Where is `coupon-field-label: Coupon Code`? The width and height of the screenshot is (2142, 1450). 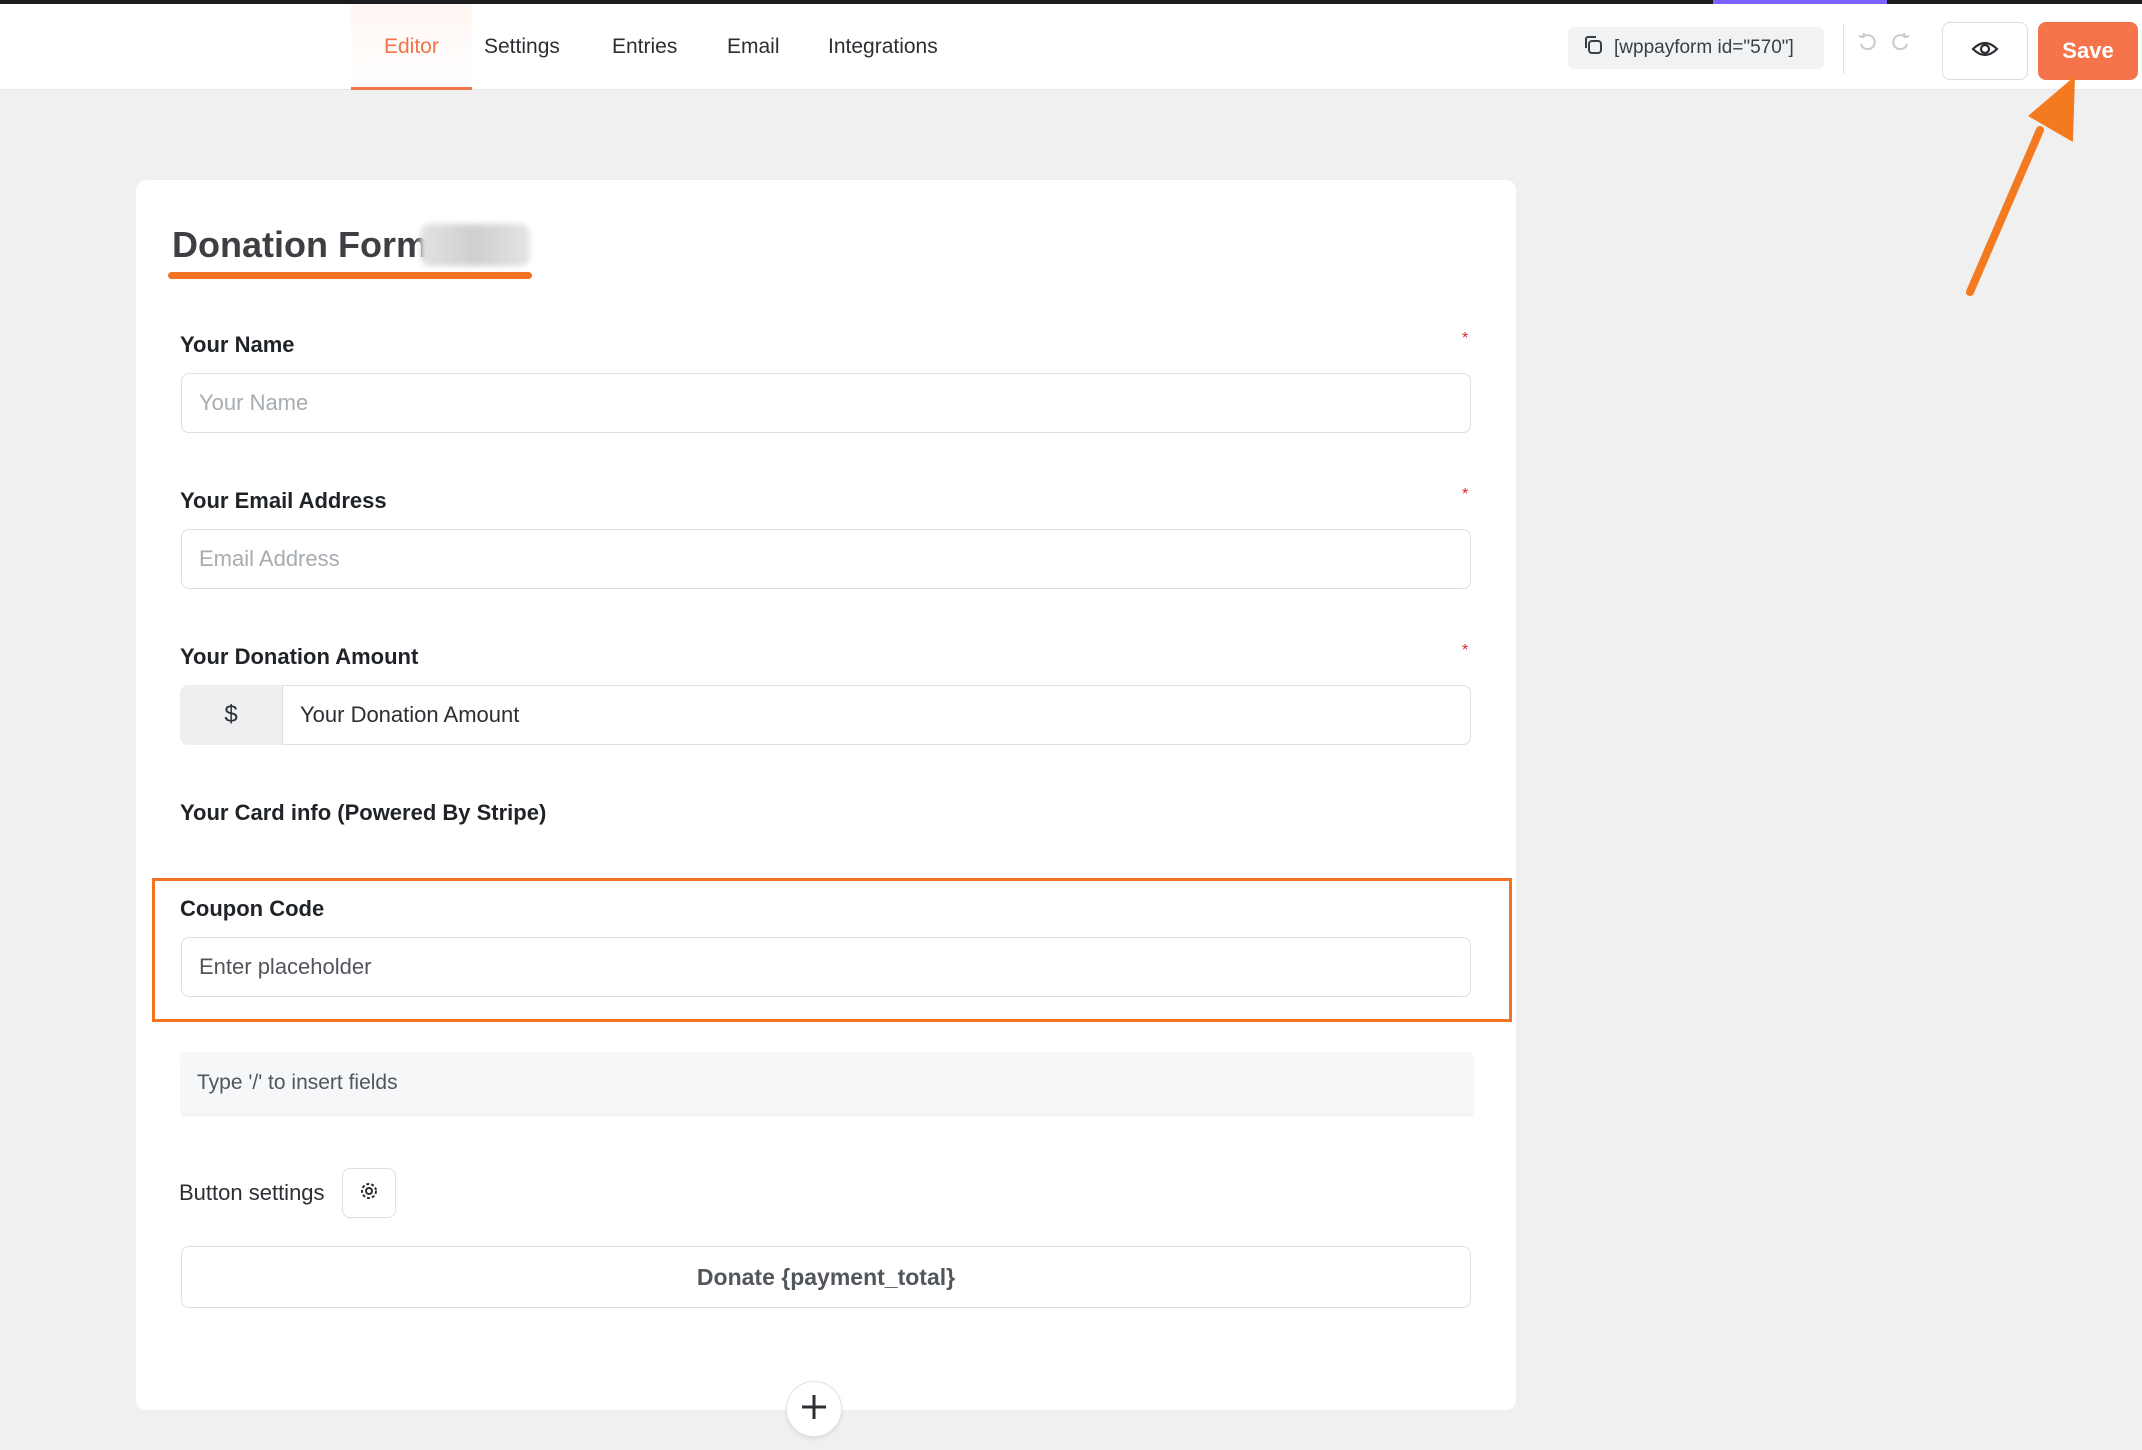 coupon-field-label: Coupon Code is located at coordinates (252, 908).